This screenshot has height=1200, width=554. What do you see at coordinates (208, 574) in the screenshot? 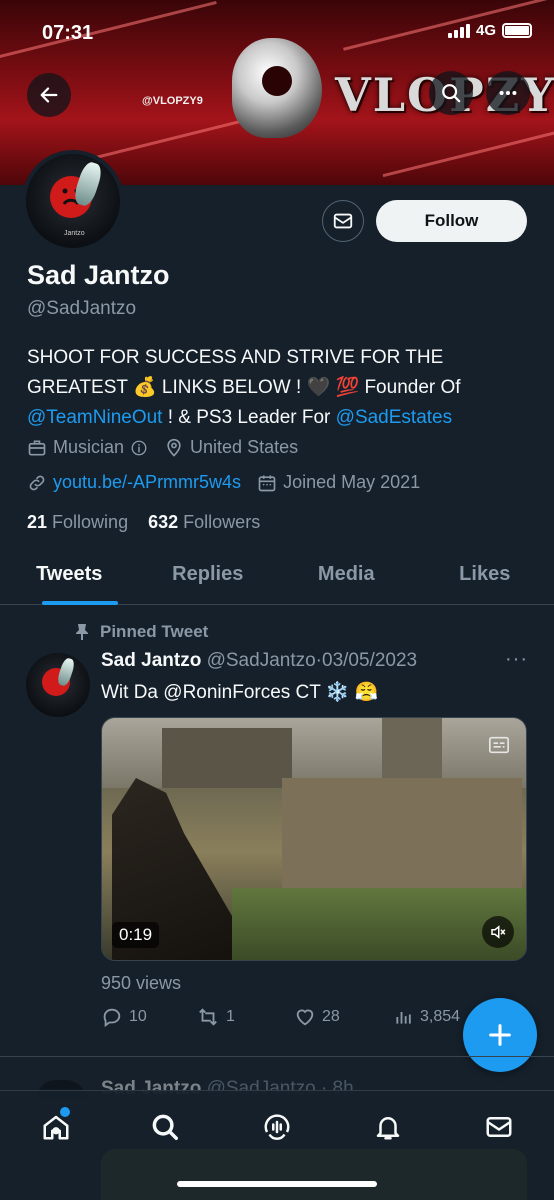
I see `tab-label: Replies` at bounding box center [208, 574].